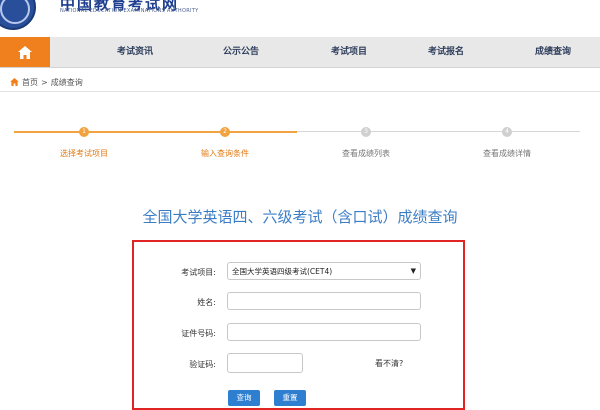 The image size is (600, 410). I want to click on exam-select-value: 全国大学英语四级考试(CET4), so click(282, 271).